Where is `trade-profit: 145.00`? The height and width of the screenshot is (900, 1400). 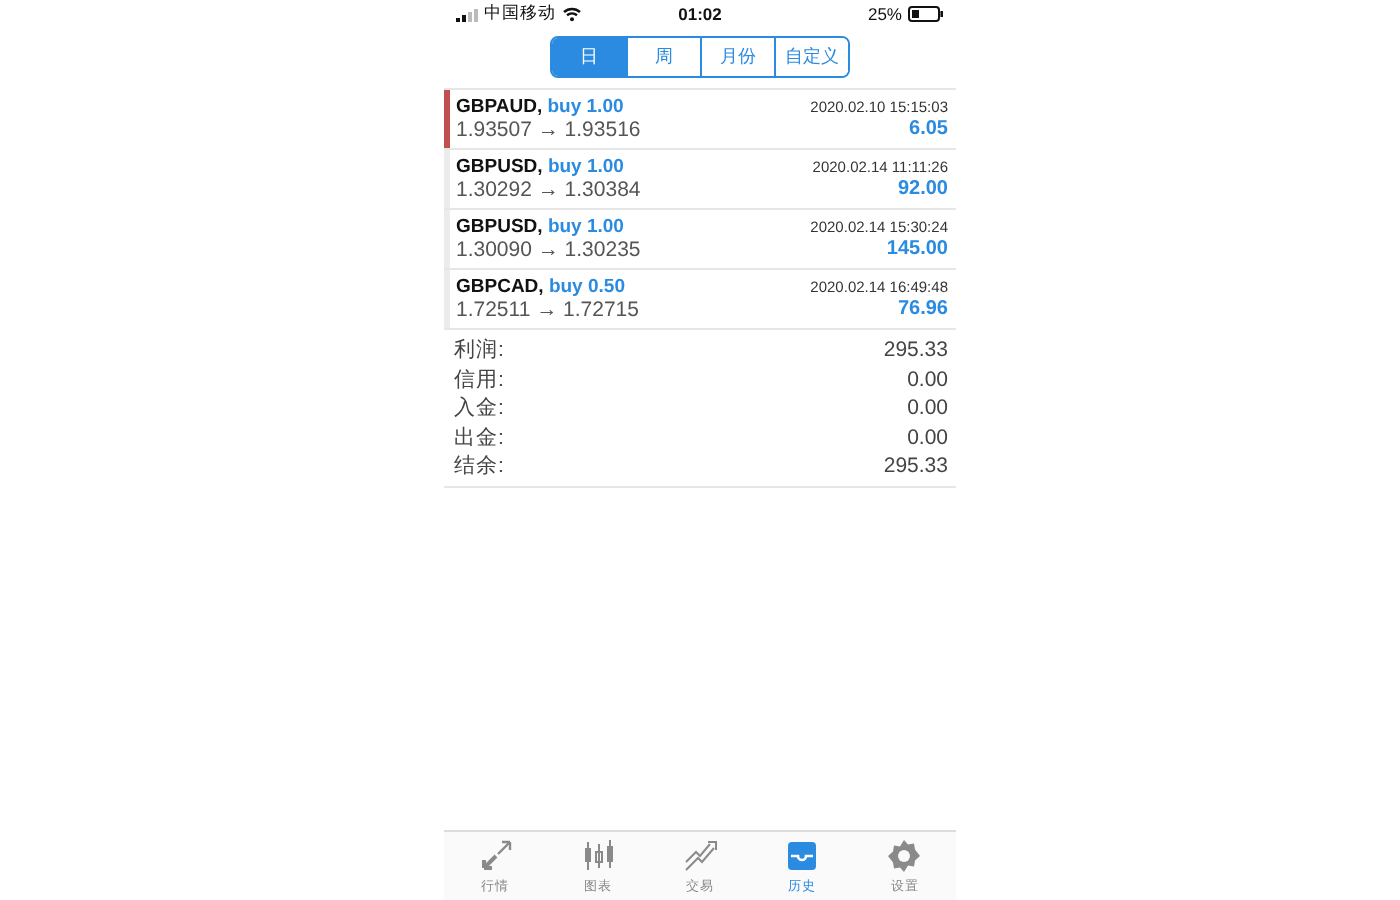 trade-profit: 145.00 is located at coordinates (916, 250).